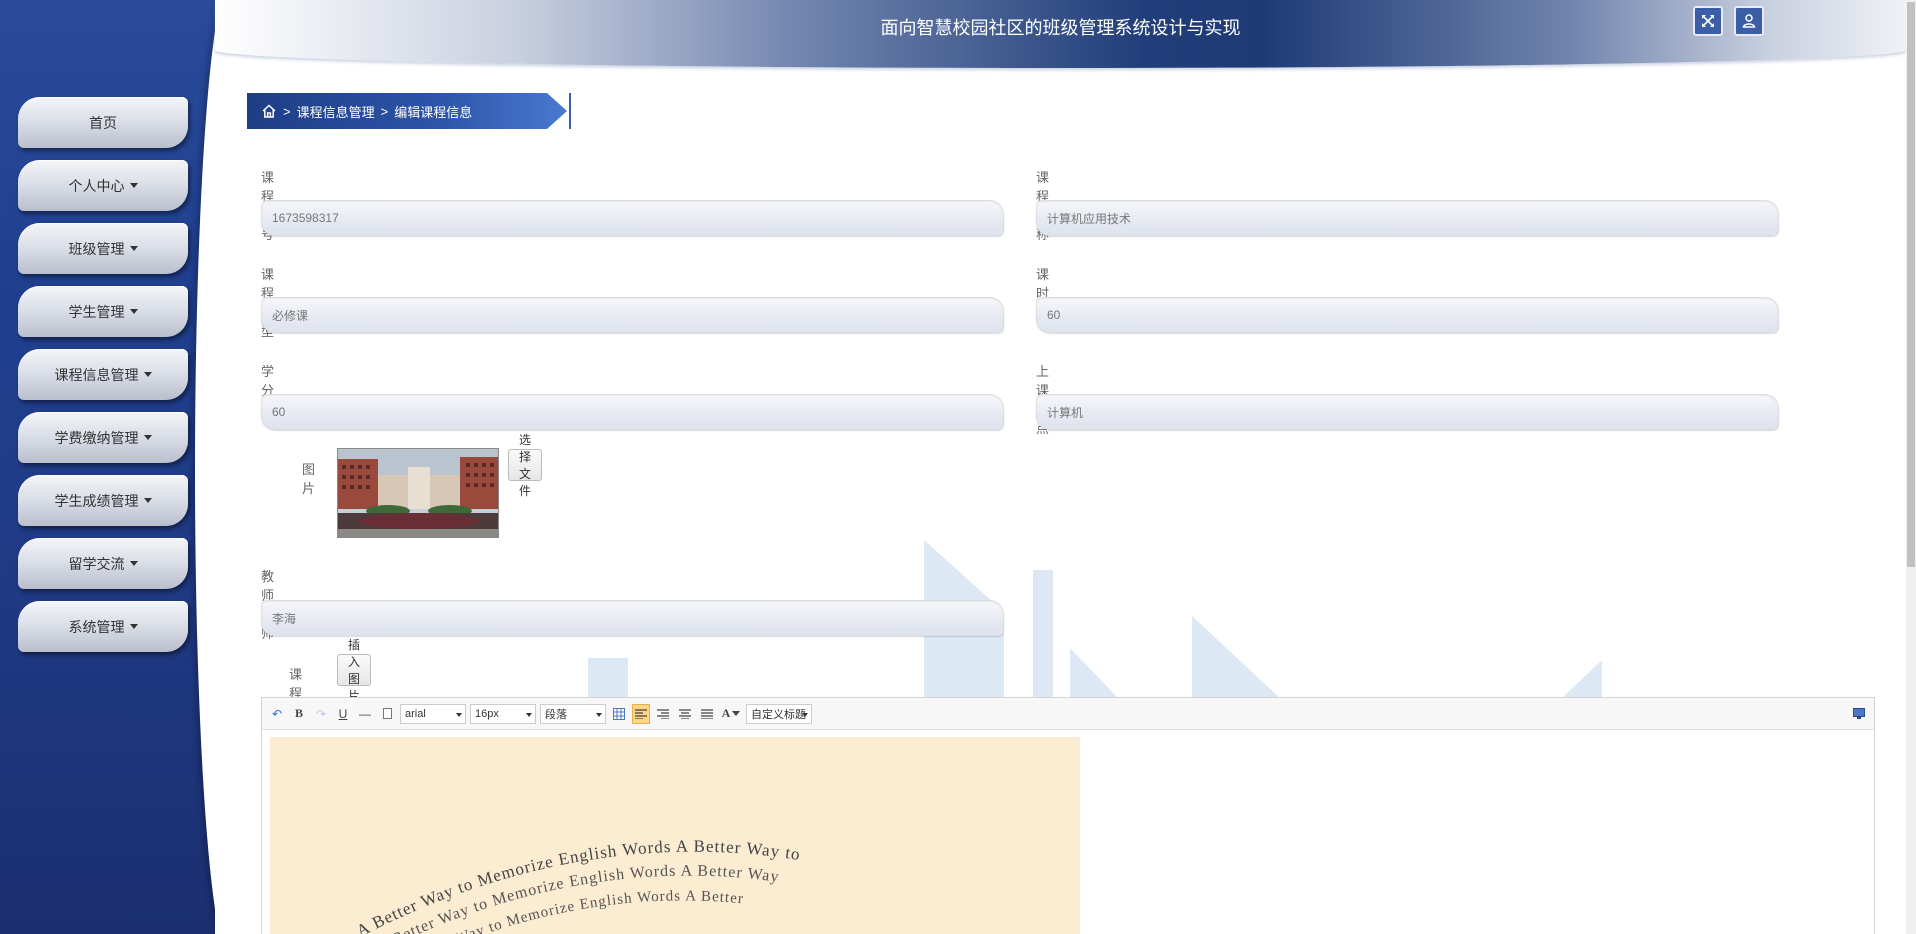  Describe the element at coordinates (96, 563) in the screenshot. I see `sidebar-item-label: 留学交流` at that location.